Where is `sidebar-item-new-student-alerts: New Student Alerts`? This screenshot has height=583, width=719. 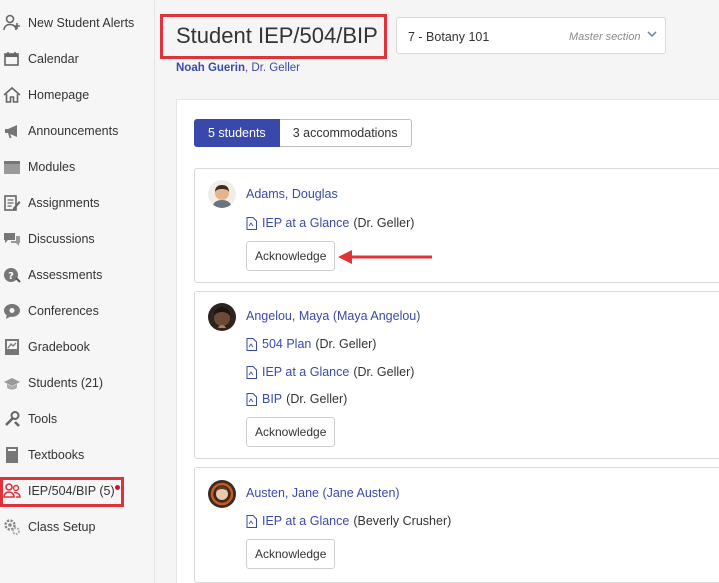
sidebar-item-new-student-alerts: New Student Alerts is located at coordinates (77, 23).